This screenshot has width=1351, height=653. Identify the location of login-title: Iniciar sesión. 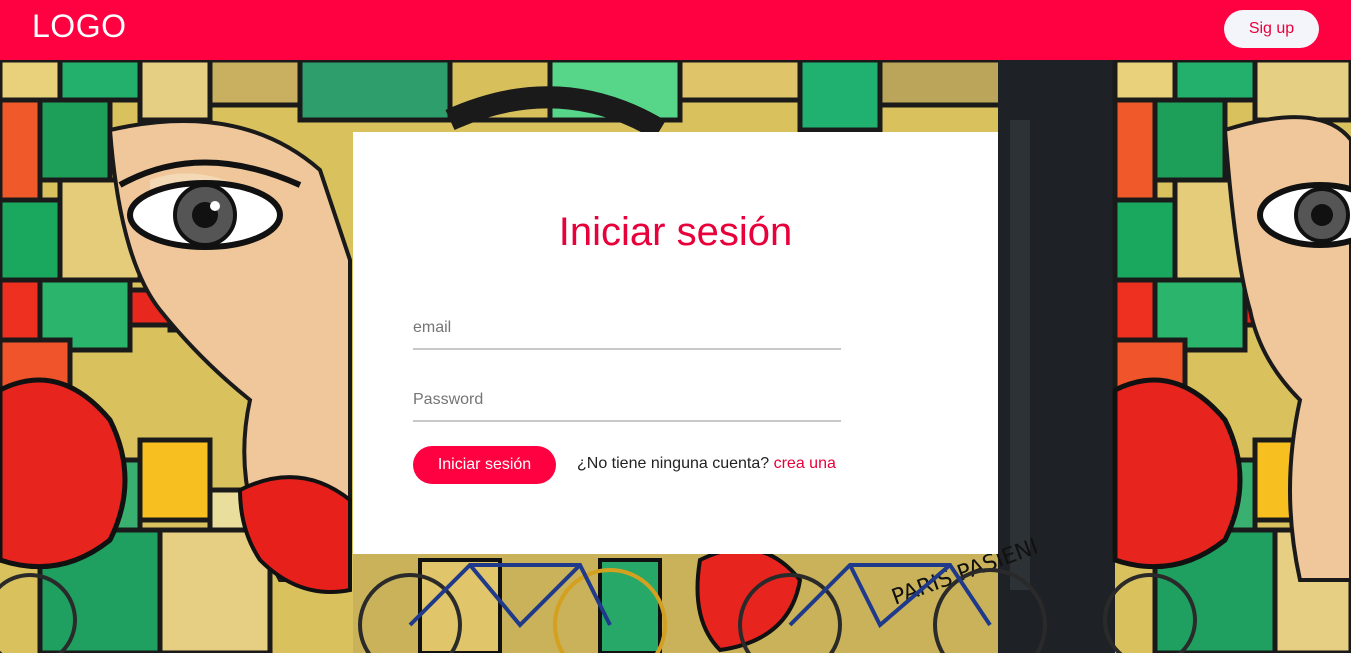
(675, 232).